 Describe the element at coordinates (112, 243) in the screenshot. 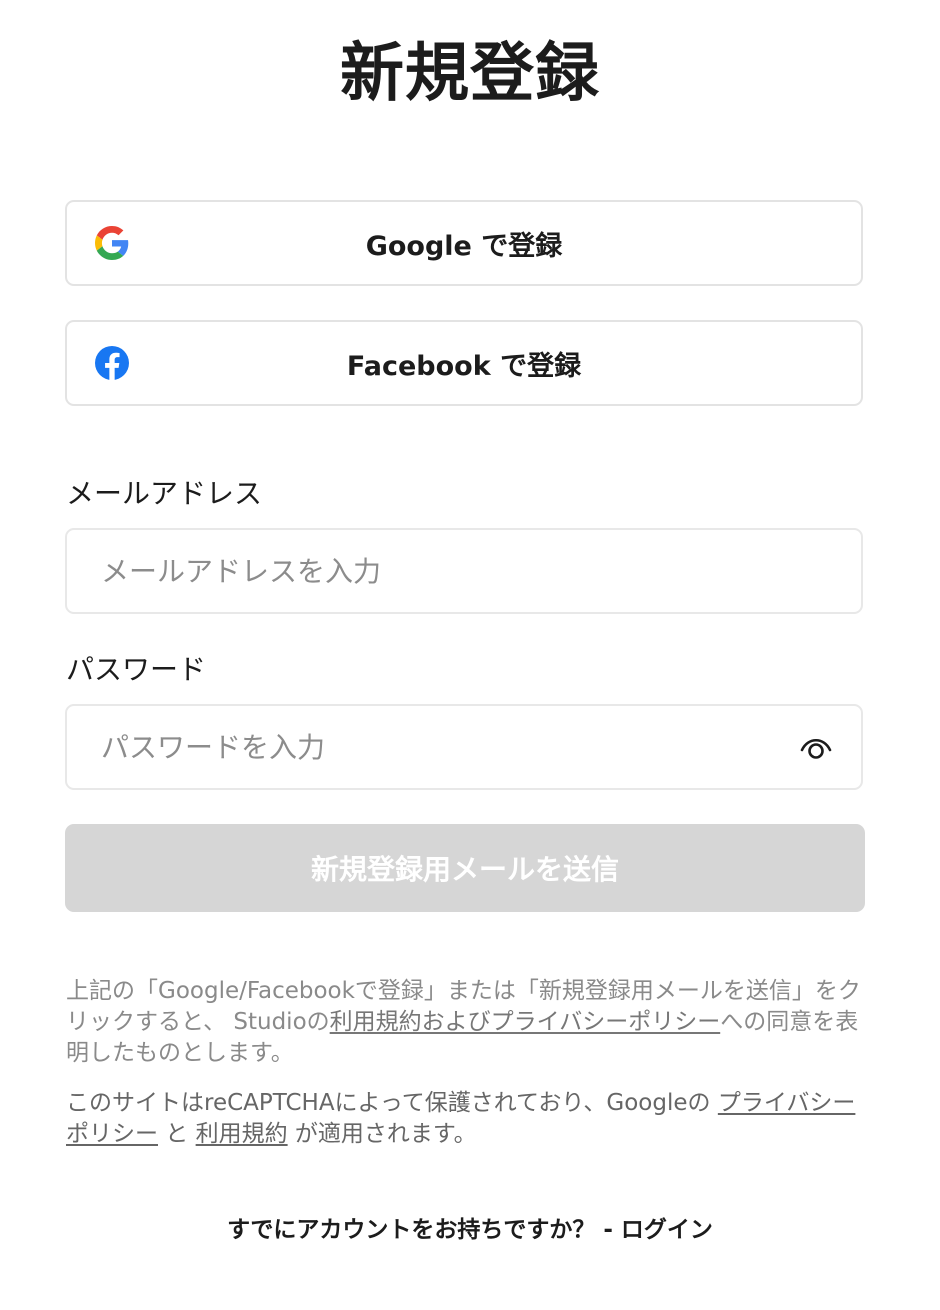

I see `google-g-icon` at that location.